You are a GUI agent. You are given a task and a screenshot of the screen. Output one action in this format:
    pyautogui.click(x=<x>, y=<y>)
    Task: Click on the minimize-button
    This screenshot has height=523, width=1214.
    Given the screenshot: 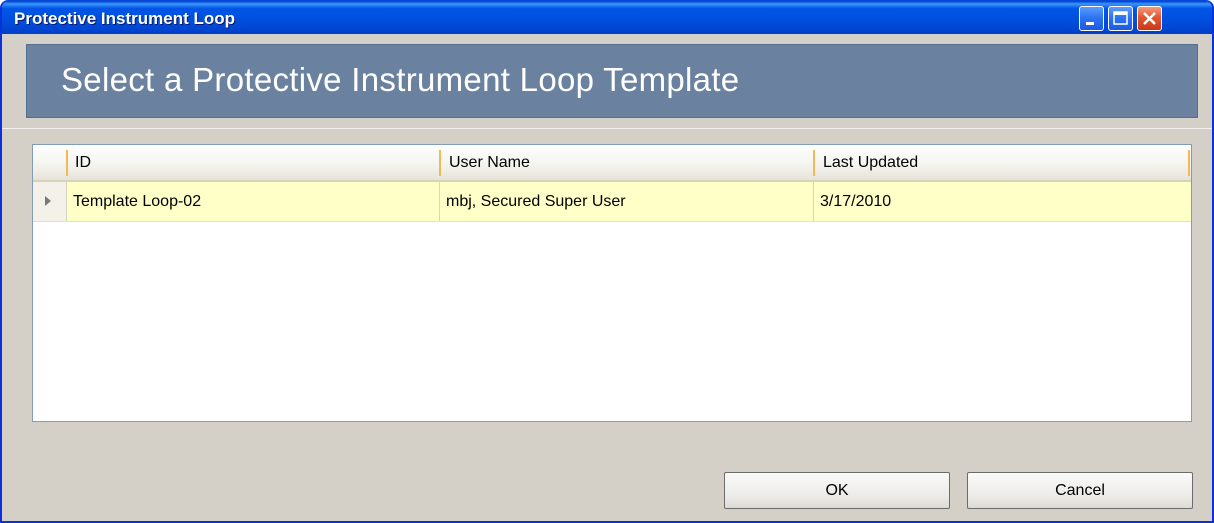 What is the action you would take?
    pyautogui.click(x=1091, y=18)
    